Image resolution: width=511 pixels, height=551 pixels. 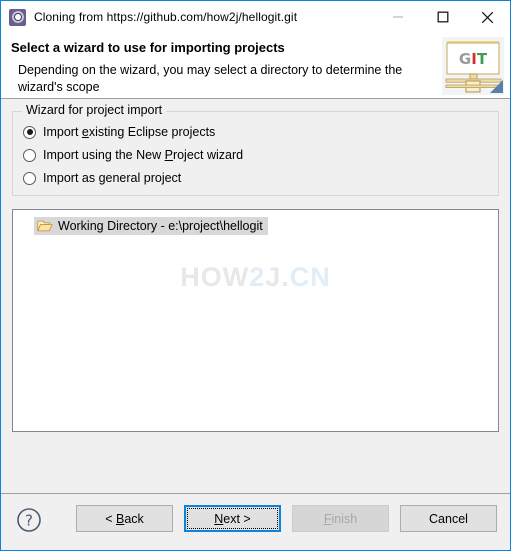 I want to click on maximize-icon, so click(x=442, y=17).